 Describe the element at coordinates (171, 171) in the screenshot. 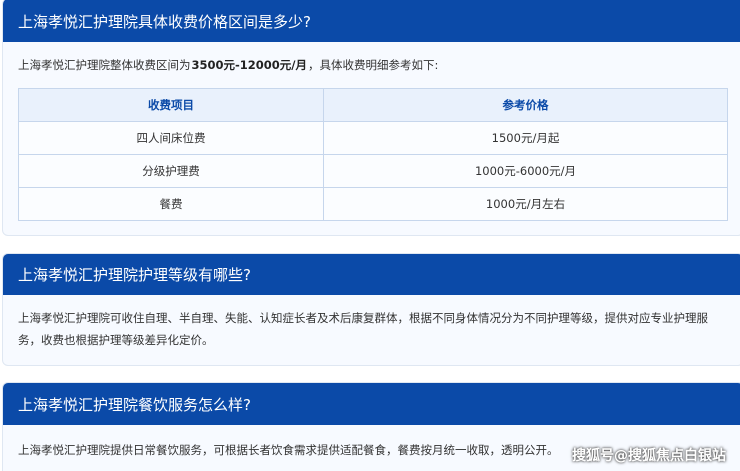

I see `table-cell-item: 分级护理费` at that location.